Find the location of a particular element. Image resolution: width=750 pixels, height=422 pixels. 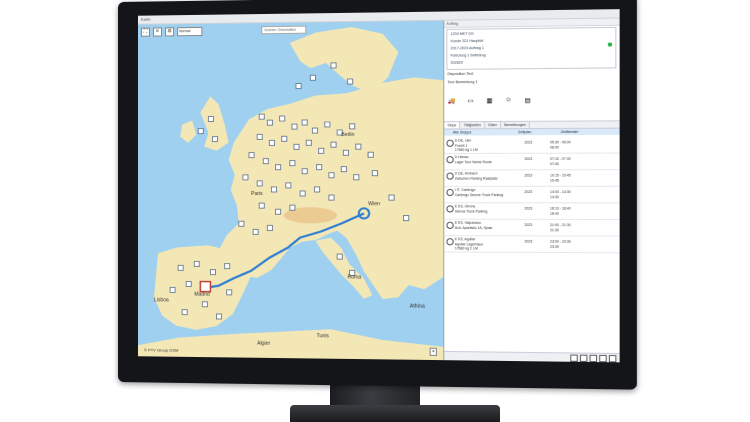

map-label-algier: Algier is located at coordinates (263, 344).